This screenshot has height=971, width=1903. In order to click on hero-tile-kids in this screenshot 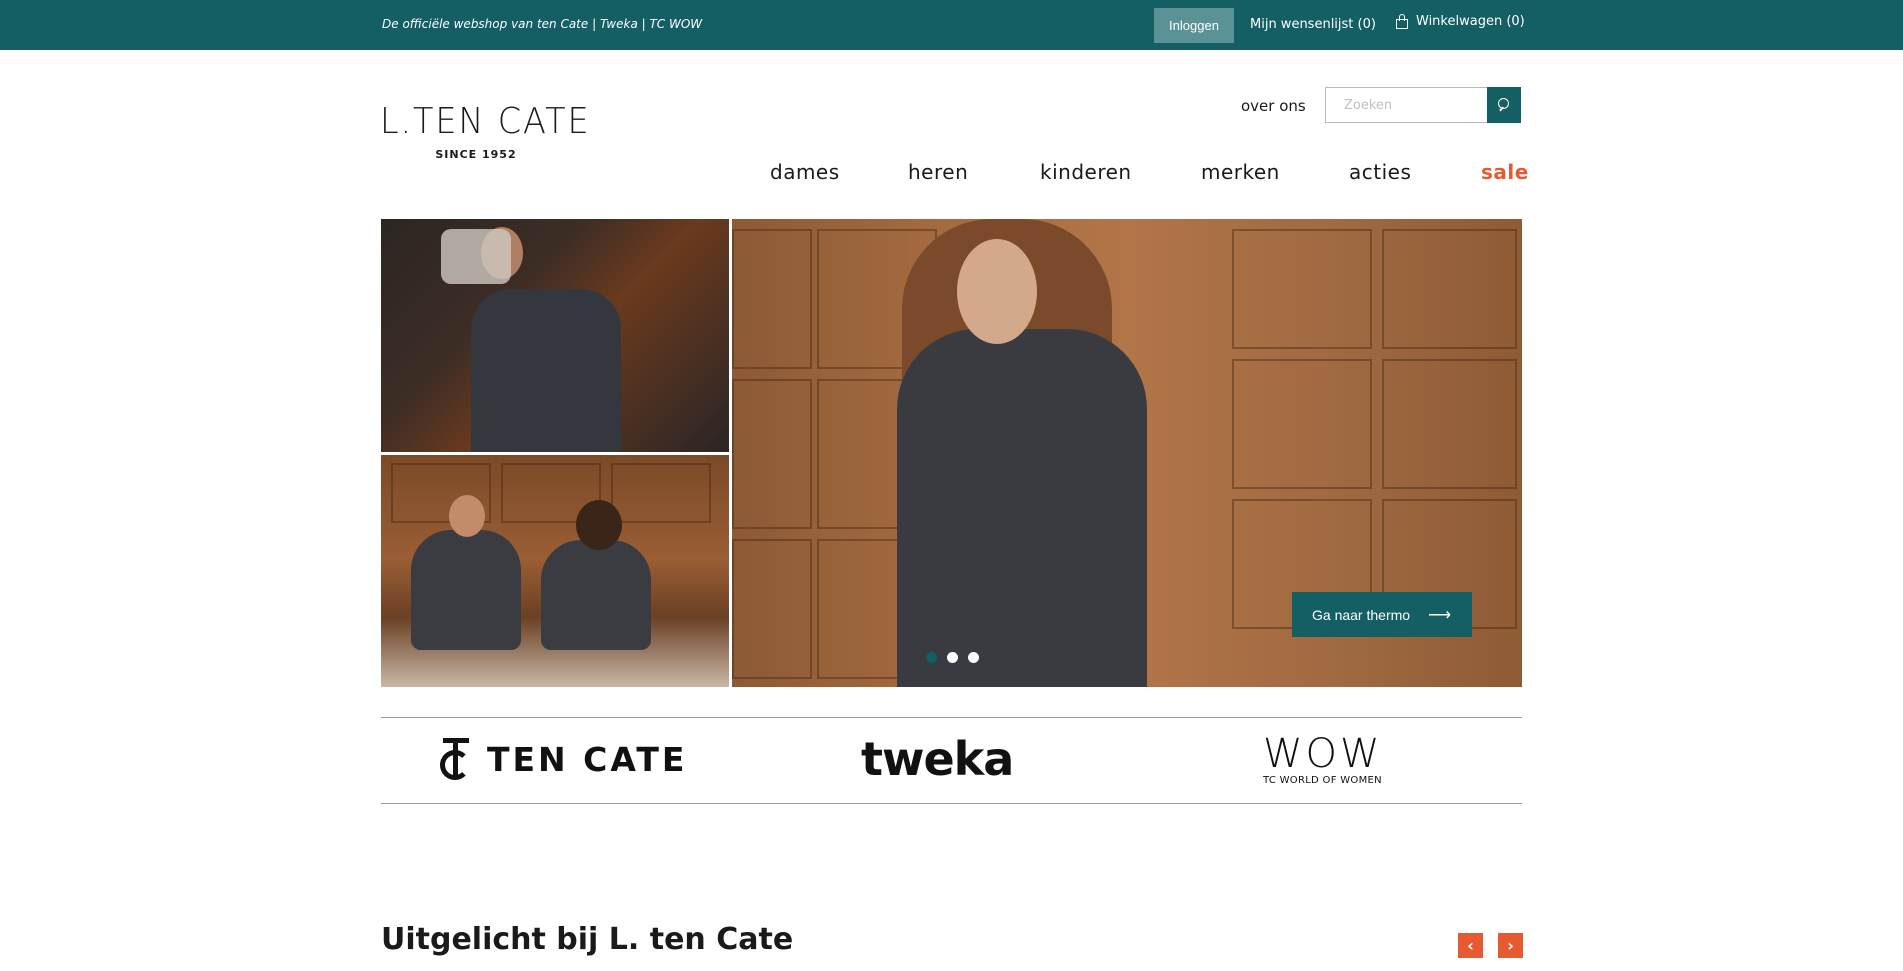, I will do `click(555, 571)`.